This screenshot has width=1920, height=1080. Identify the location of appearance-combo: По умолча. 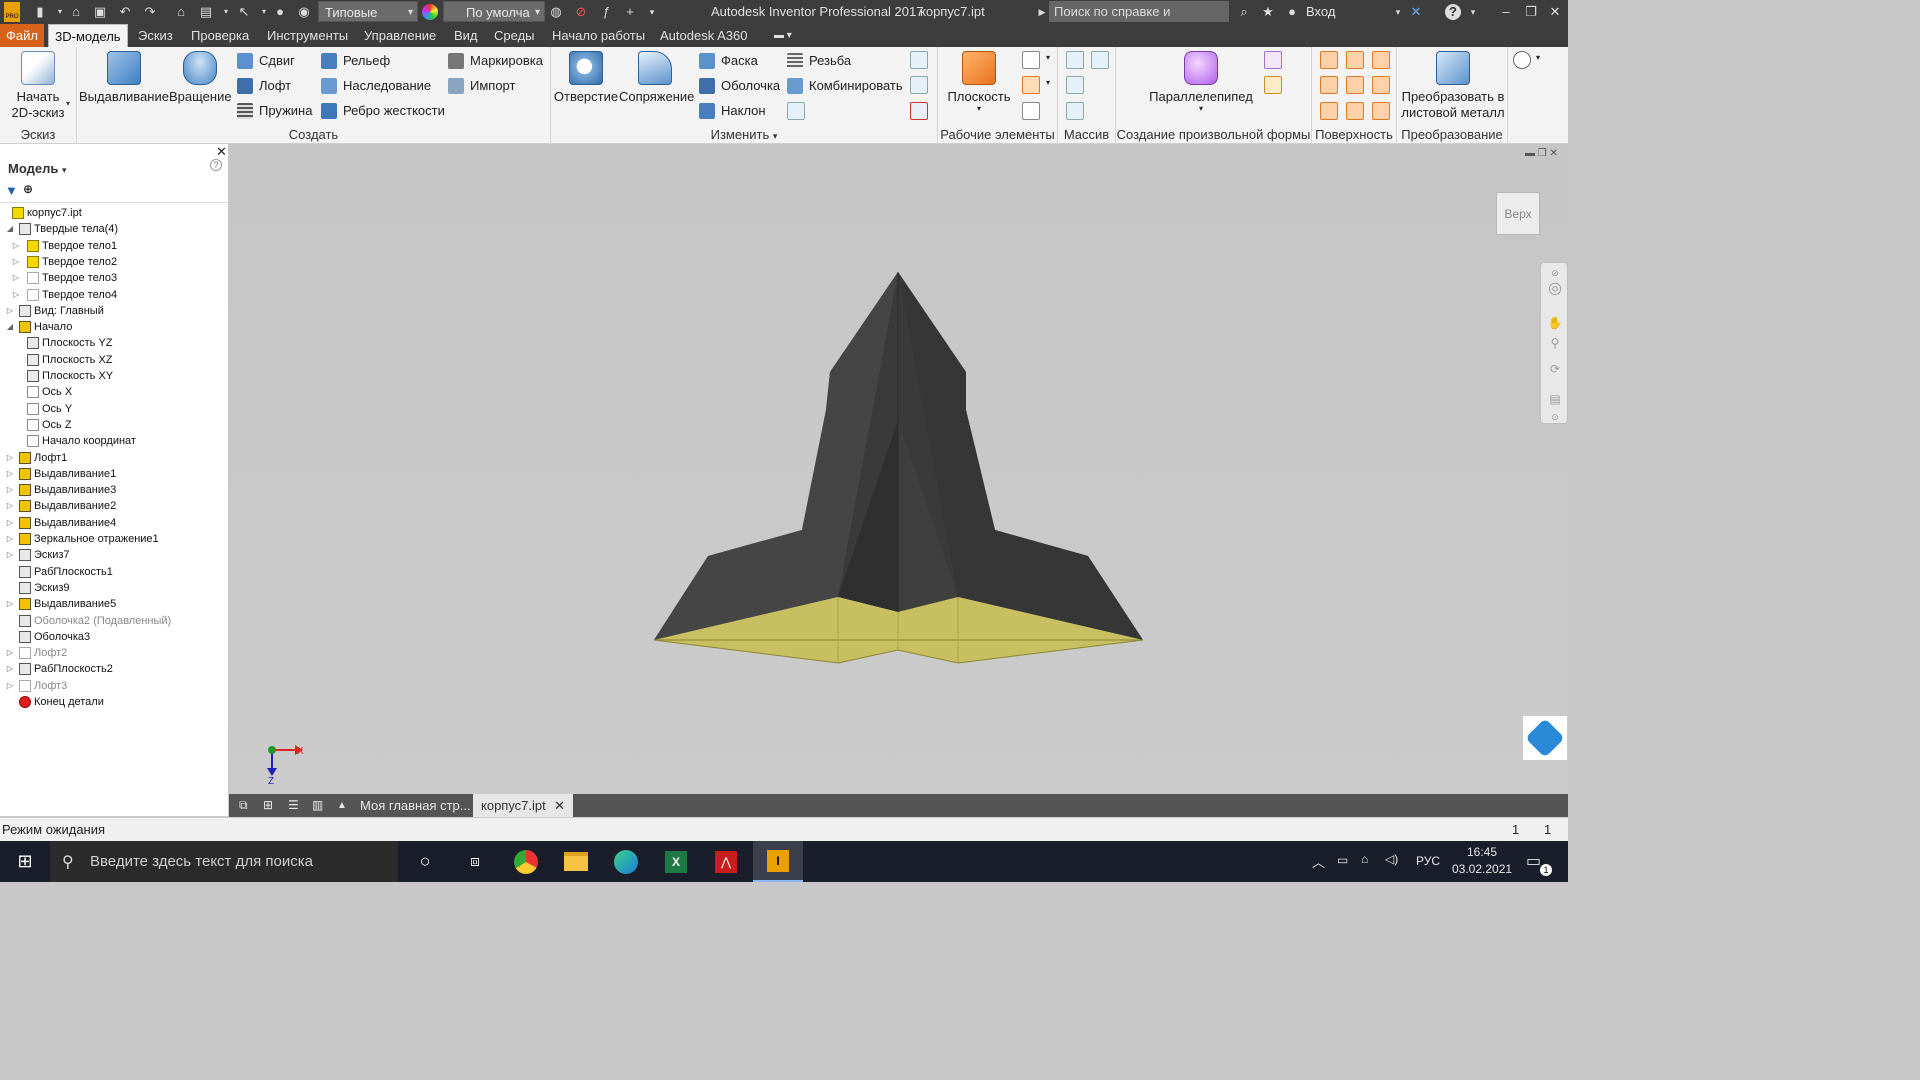
(494, 12).